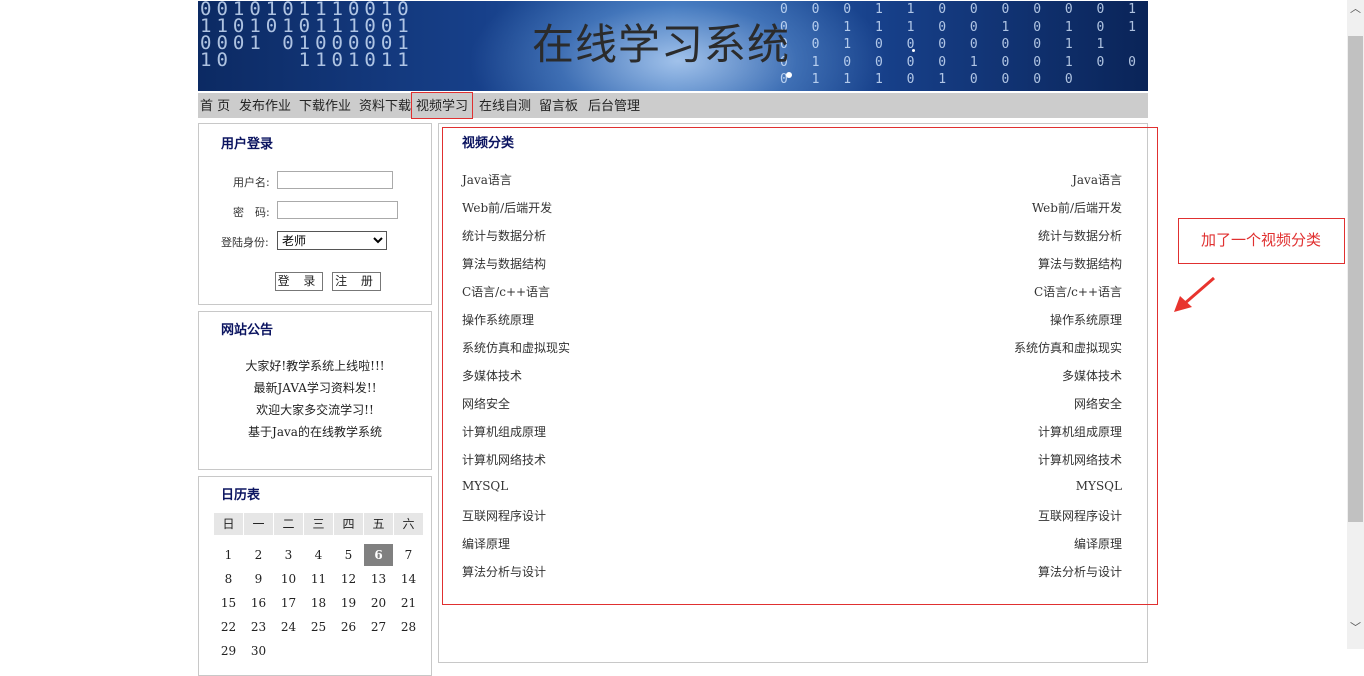  Describe the element at coordinates (408, 579) in the screenshot. I see `calendar-day: 14` at that location.